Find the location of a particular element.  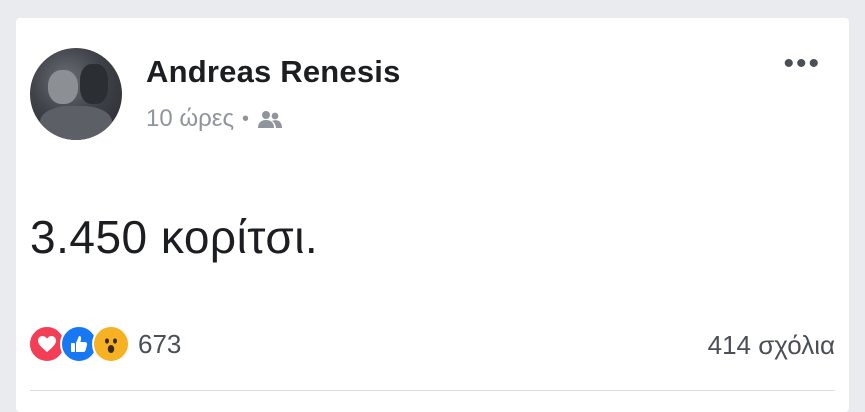

more-options-button: ••• is located at coordinates (802, 64).